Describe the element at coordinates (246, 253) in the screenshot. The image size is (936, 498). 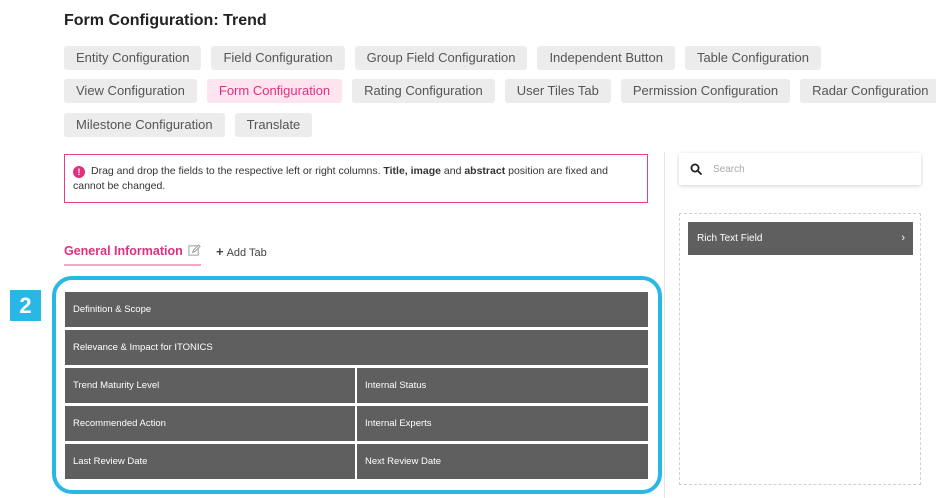
I see `add-tab-label: Add Tab` at that location.